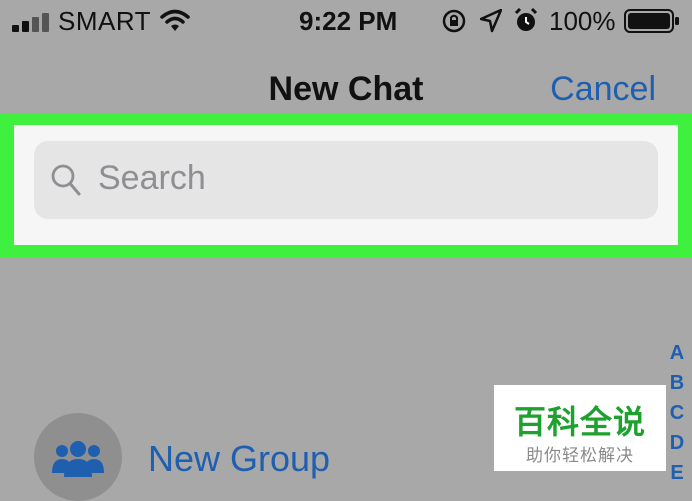 This screenshot has height=501, width=692. Describe the element at coordinates (580, 455) in the screenshot. I see `watermark-subtitle: 助你轻松解决` at that location.